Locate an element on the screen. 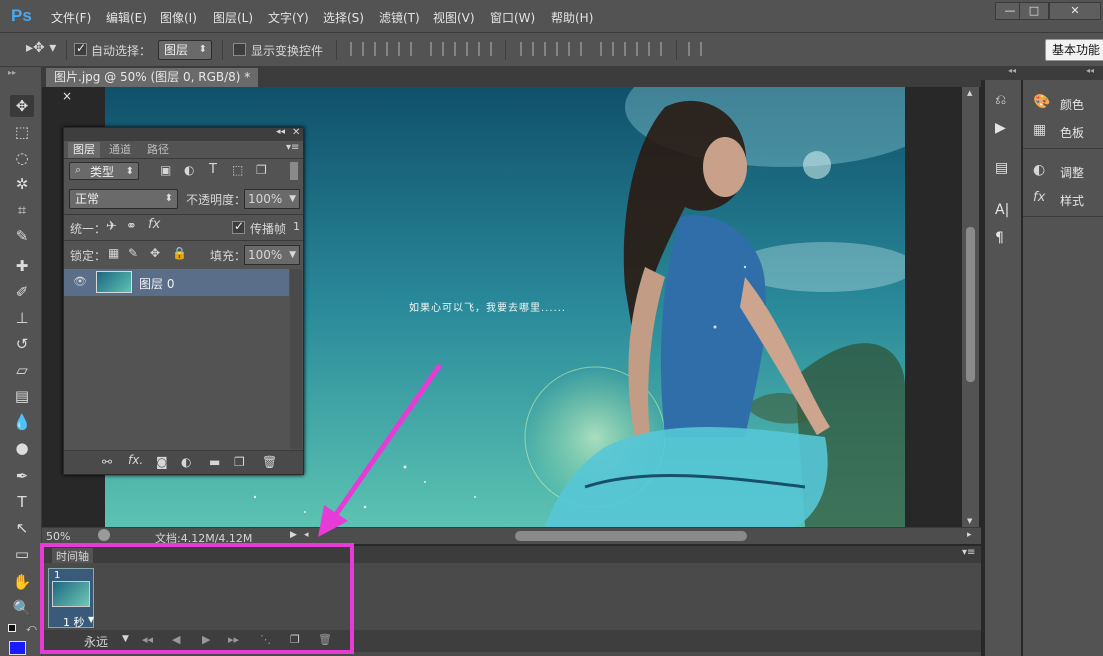 Image resolution: width=1103 pixels, height=656 pixels. play-icon: ▶ is located at coordinates (206, 639).